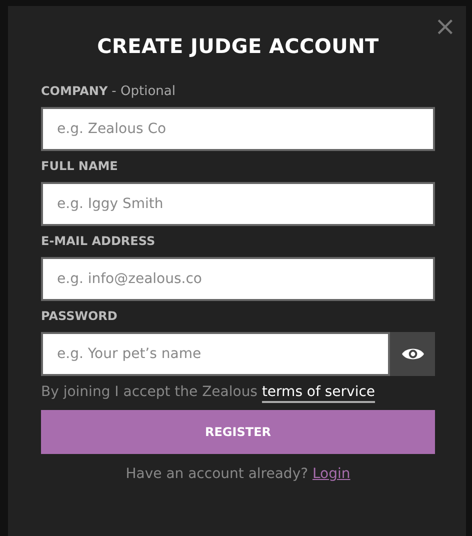 The height and width of the screenshot is (536, 472). I want to click on register-button: REGISTER, so click(238, 432).